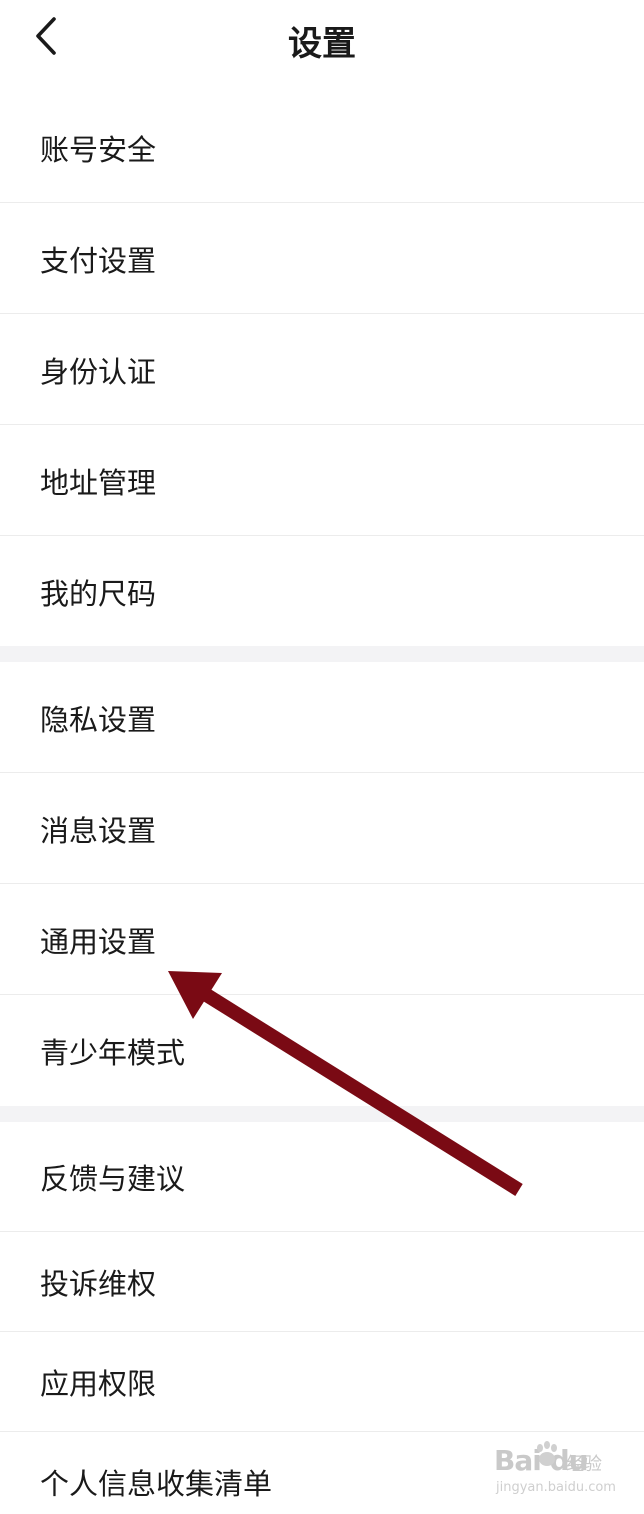  I want to click on settings-item-label: 账号安全, so click(98, 149).